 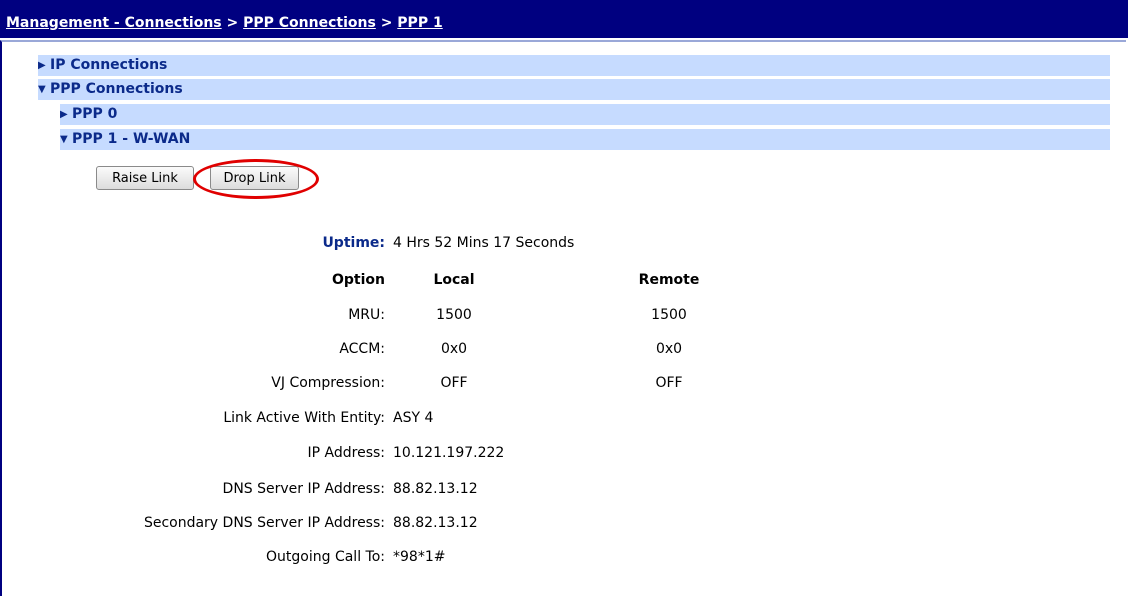 What do you see at coordinates (454, 315) in the screenshot?
I see `local-value: 1500` at bounding box center [454, 315].